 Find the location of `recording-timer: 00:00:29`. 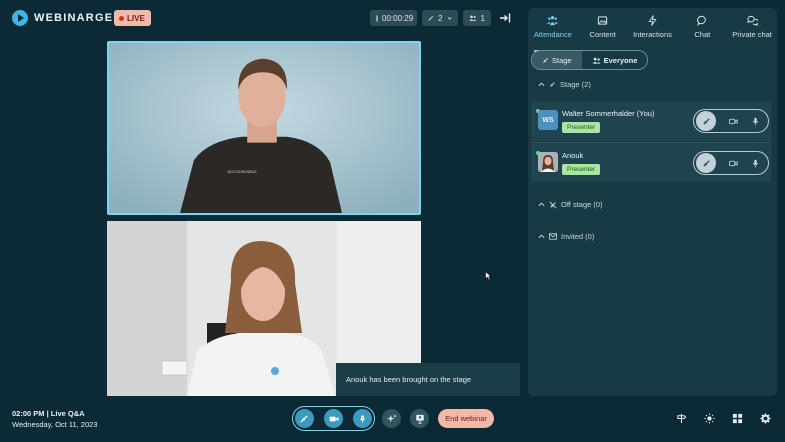

recording-timer: 00:00:29 is located at coordinates (393, 18).